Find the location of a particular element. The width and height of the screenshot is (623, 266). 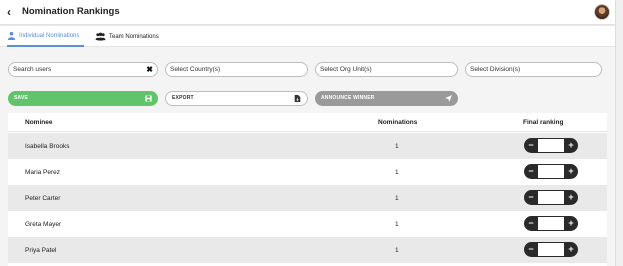

announce-winner-label: ANNOUNCE WINNER is located at coordinates (348, 98).